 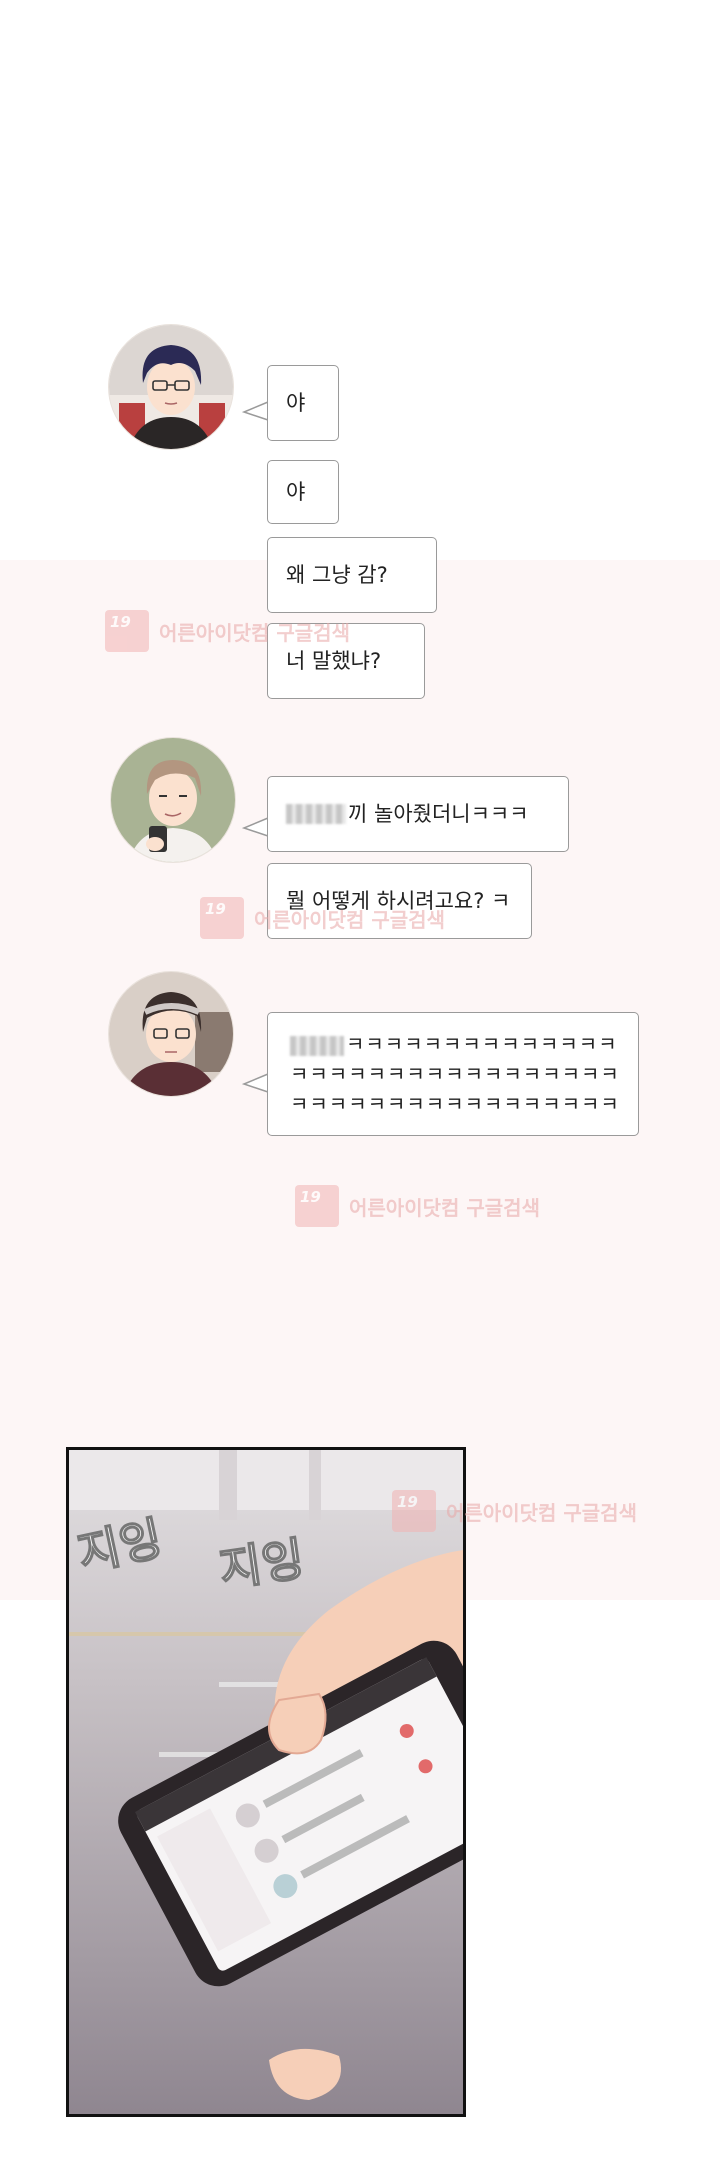 I want to click on message-bubble-1: 야, so click(x=303, y=403).